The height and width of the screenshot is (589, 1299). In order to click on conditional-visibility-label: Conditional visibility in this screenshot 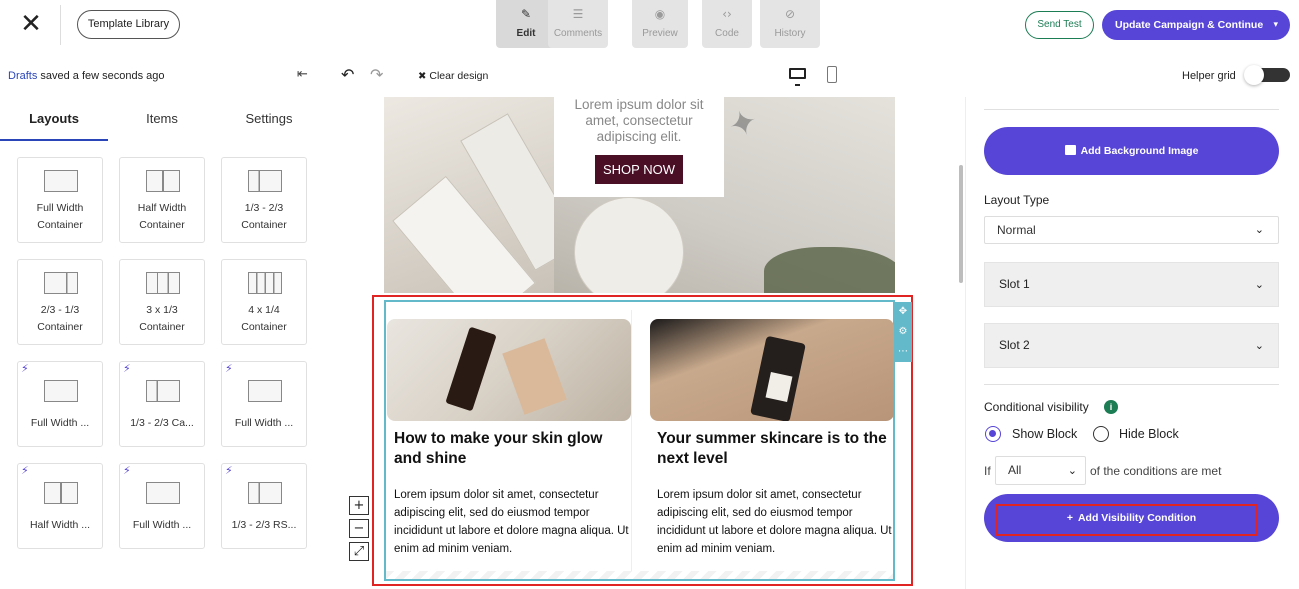, I will do `click(1036, 407)`.